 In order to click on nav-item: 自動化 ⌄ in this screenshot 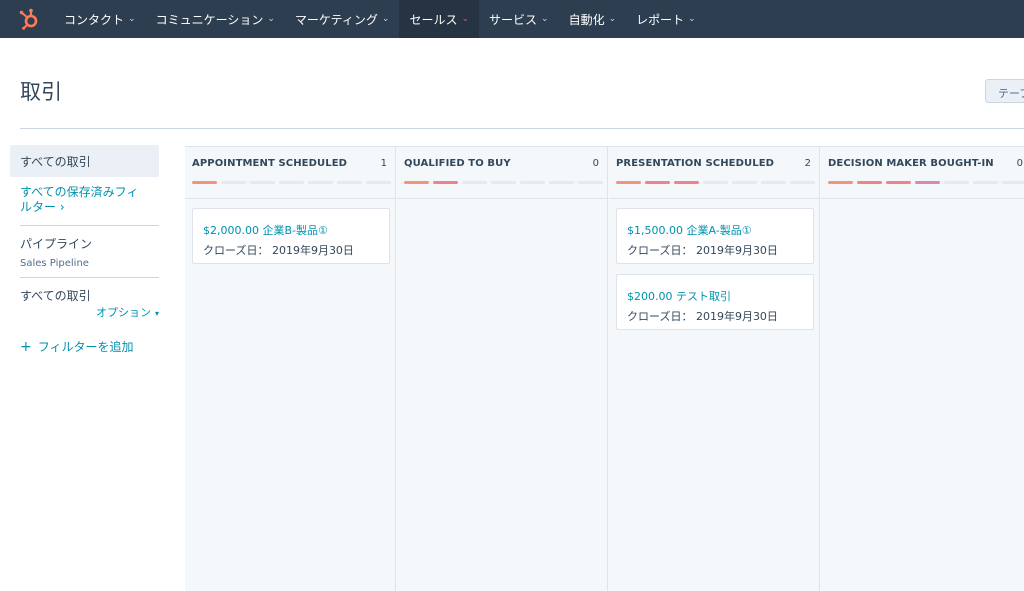, I will do `click(593, 19)`.